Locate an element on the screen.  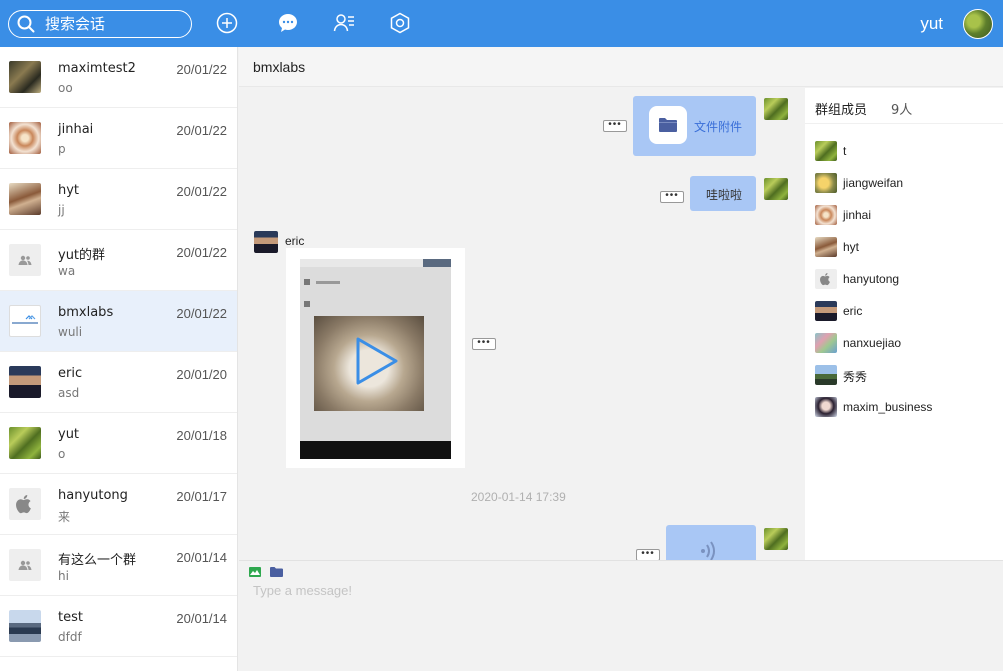
image-attach-icon is located at coordinates (255, 572).